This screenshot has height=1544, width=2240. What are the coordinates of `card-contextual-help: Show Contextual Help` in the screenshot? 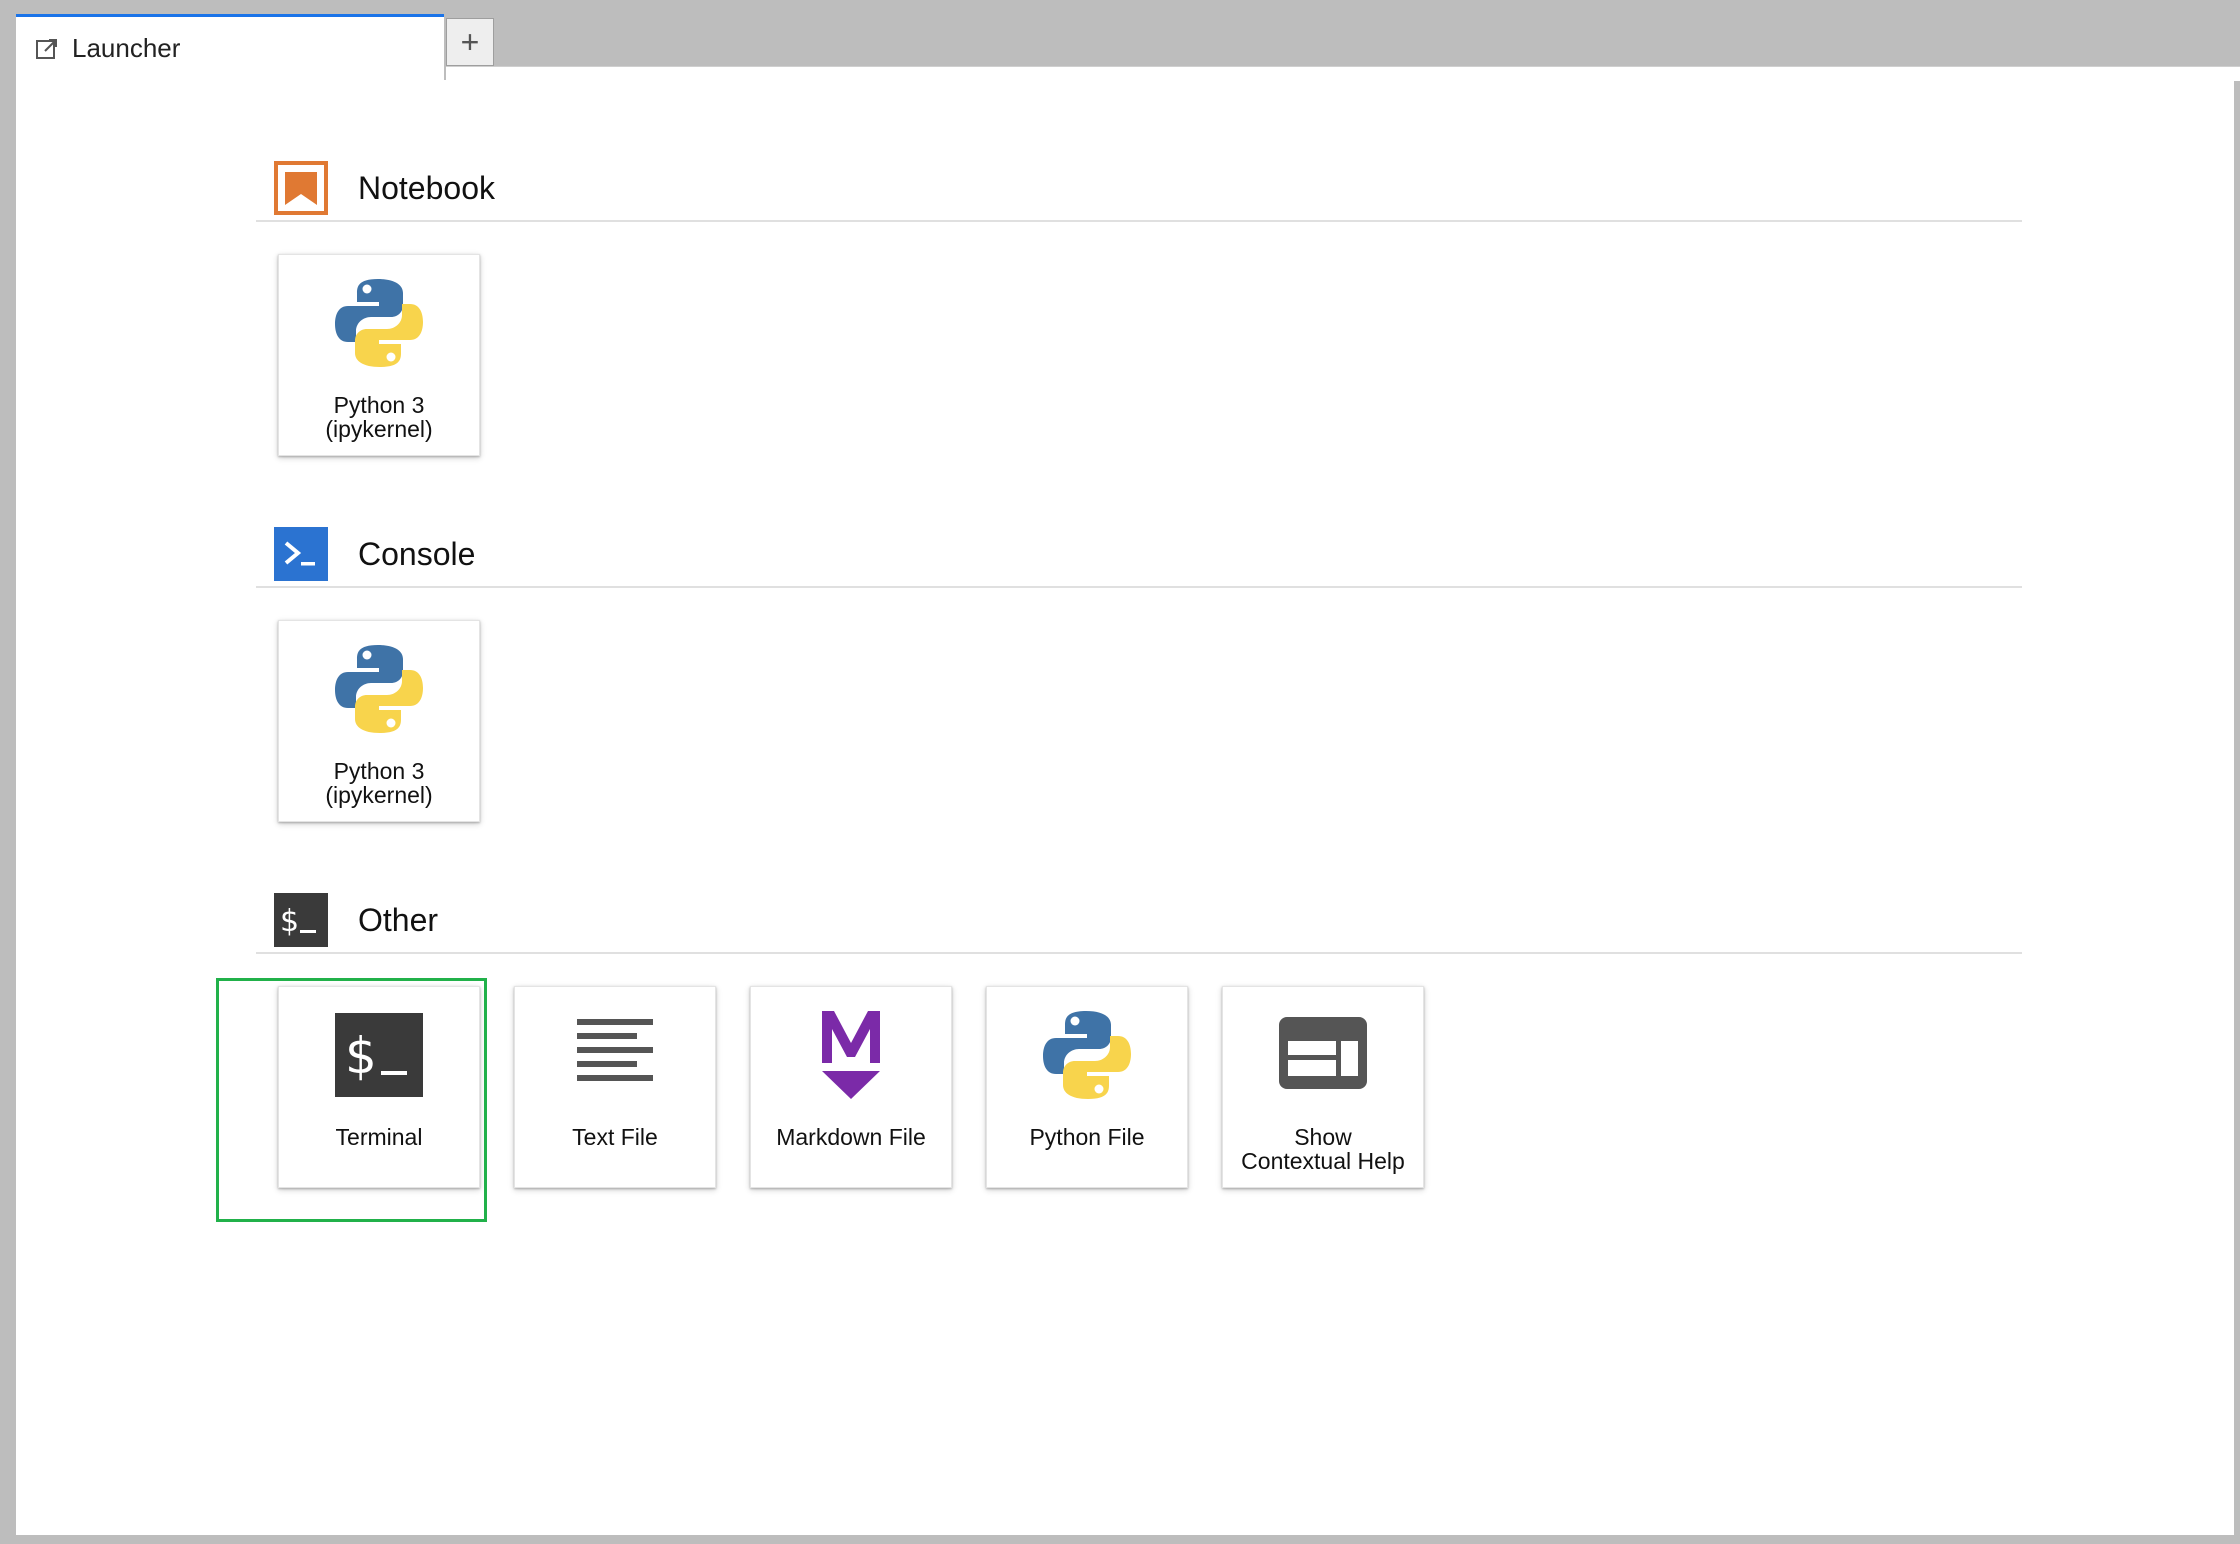 It's located at (1323, 1087).